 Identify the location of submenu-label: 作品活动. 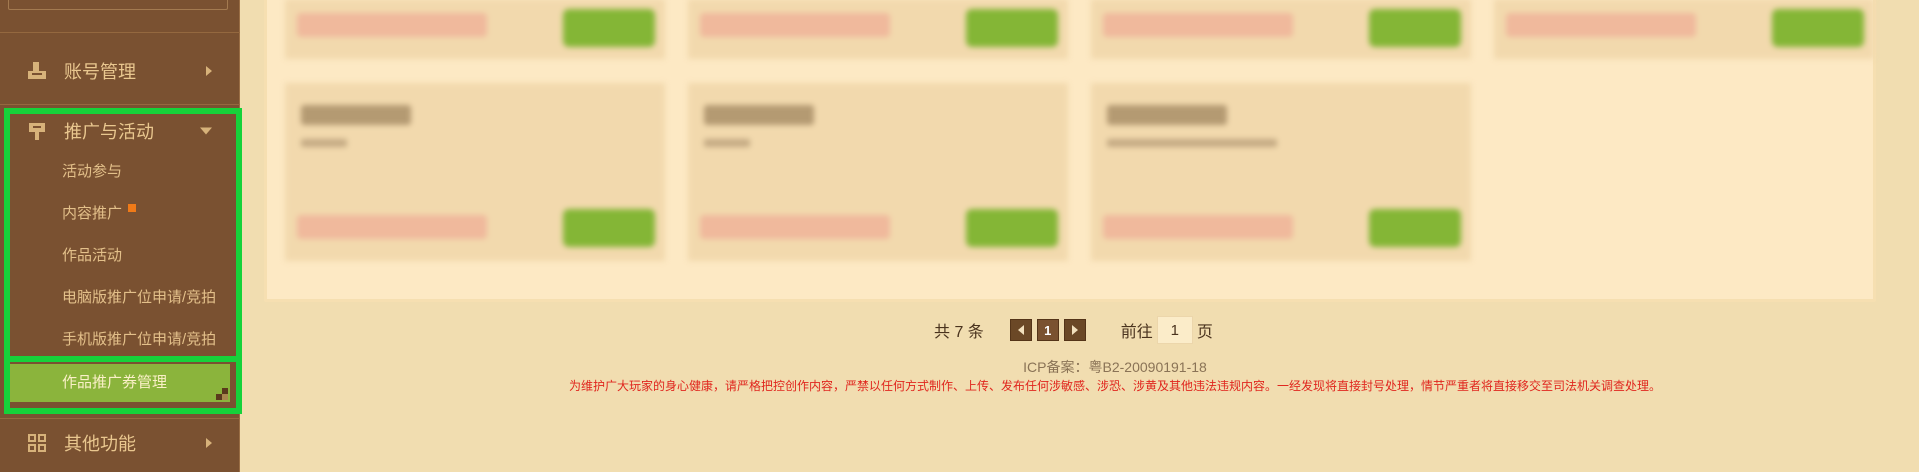
(92, 255).